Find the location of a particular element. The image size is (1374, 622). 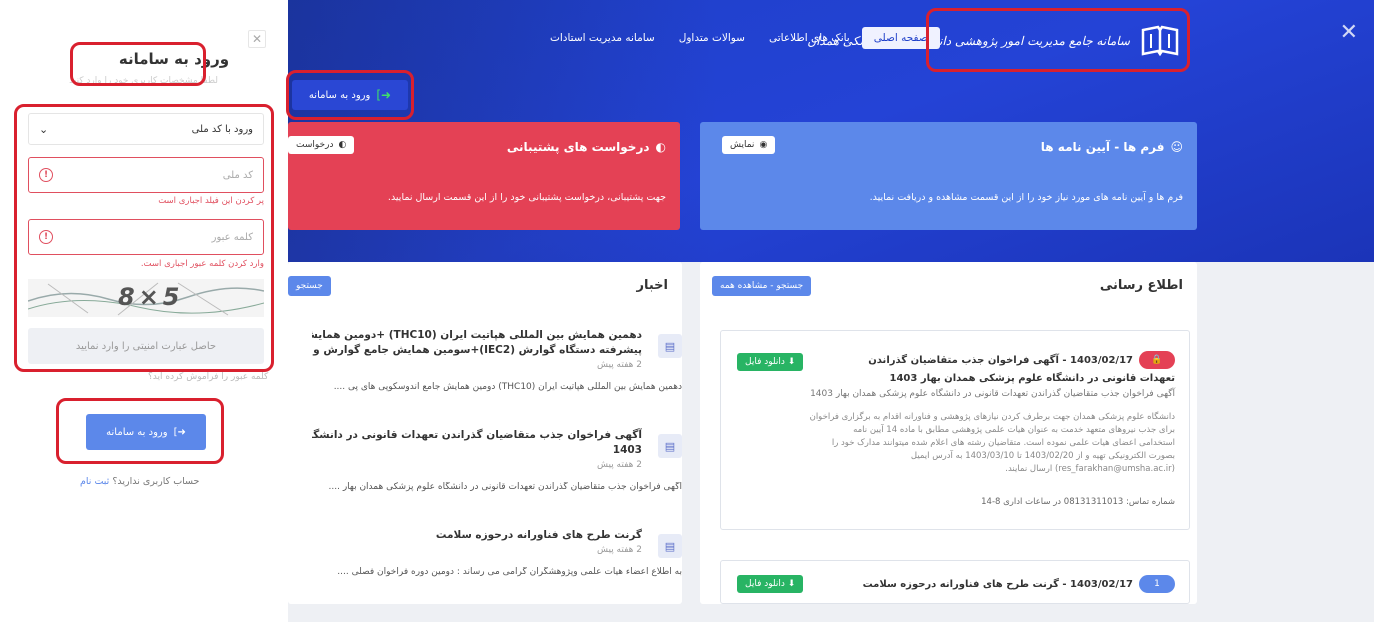

headset-icon: ◐ is located at coordinates (660, 147).